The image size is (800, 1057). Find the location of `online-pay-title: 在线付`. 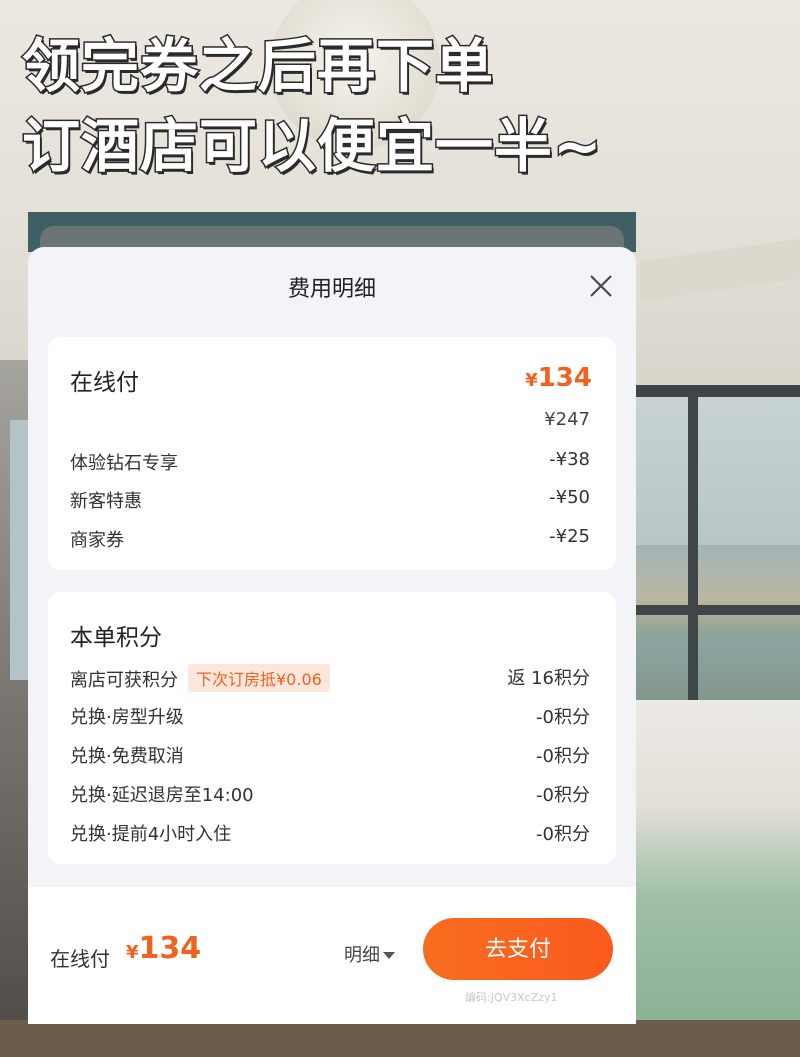

online-pay-title: 在线付 is located at coordinates (104, 383).